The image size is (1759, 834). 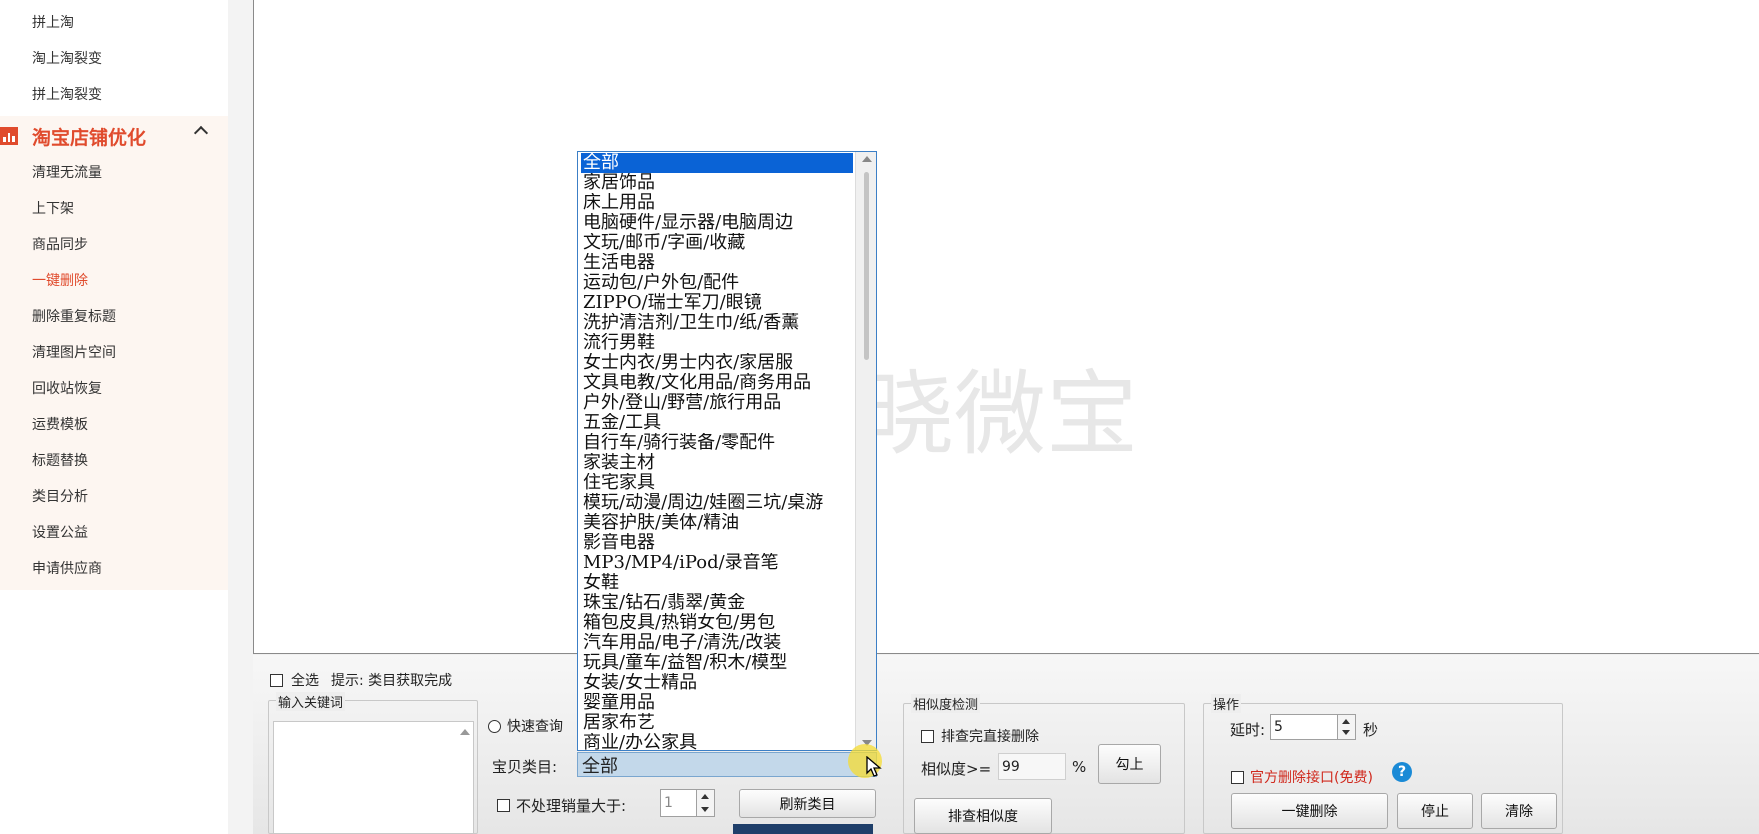 I want to click on category-option: 商业/办公家具, so click(x=717, y=741).